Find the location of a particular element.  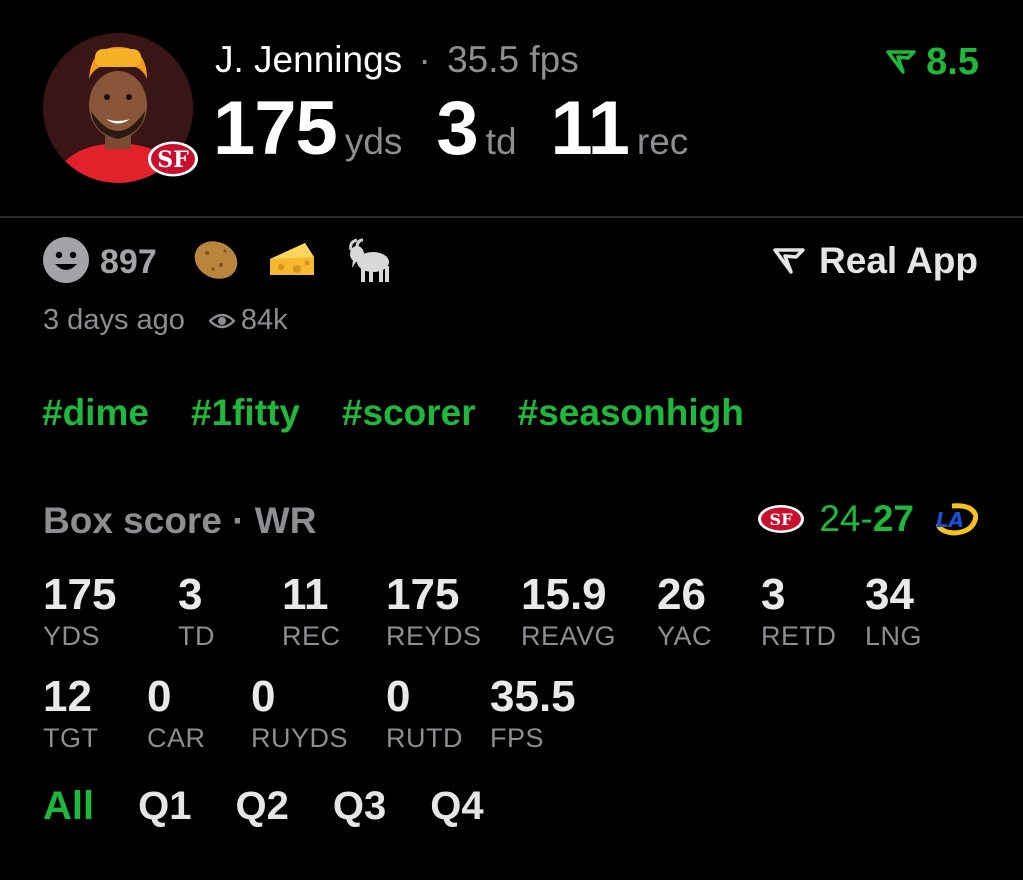

cheese-icon is located at coordinates (292, 262).